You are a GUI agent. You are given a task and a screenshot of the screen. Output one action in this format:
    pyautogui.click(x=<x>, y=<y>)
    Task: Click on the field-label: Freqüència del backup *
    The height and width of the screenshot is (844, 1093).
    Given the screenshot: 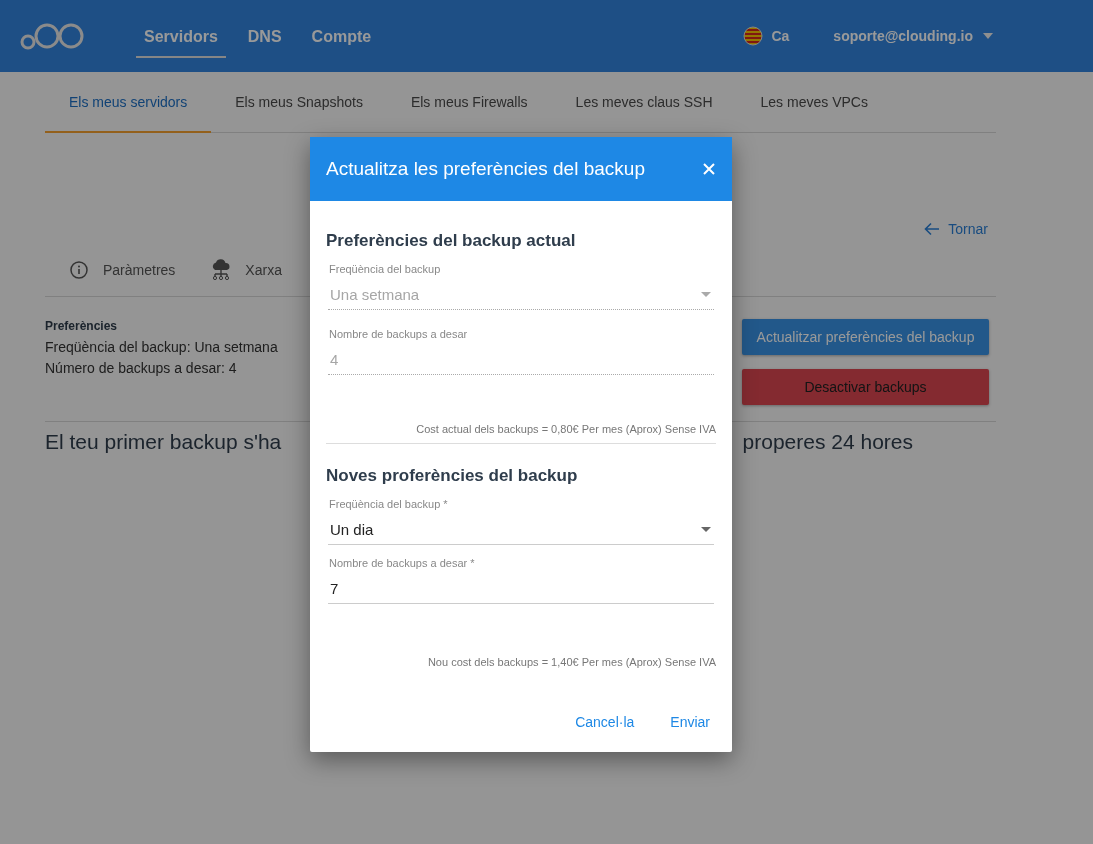 What is the action you would take?
    pyautogui.click(x=388, y=504)
    